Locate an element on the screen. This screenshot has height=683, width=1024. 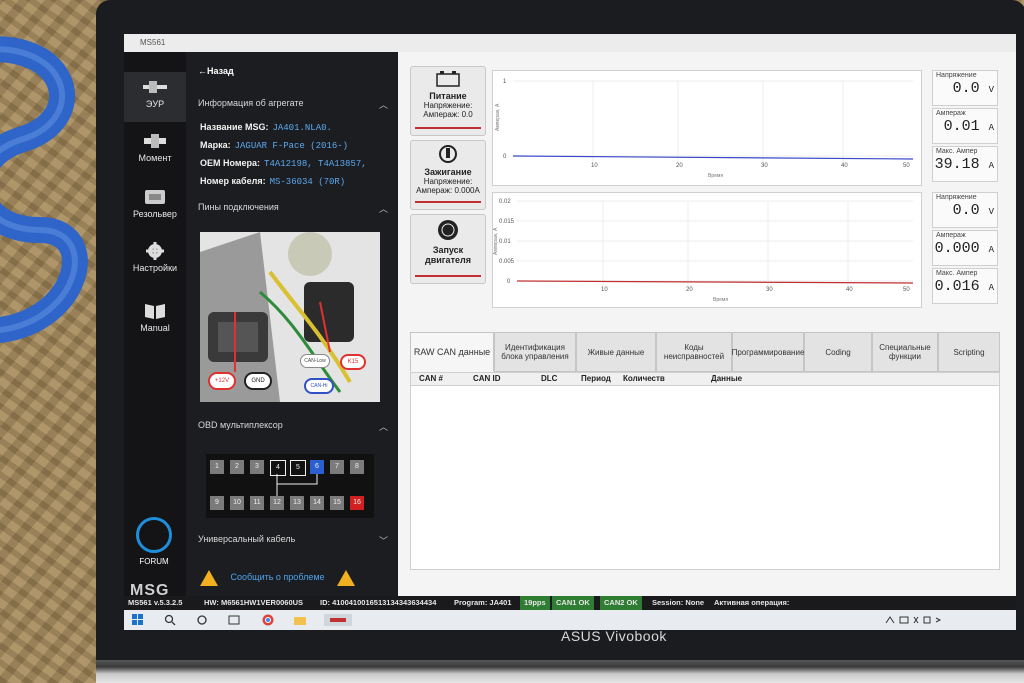
x-tick: 50 is located at coordinates (906, 290).